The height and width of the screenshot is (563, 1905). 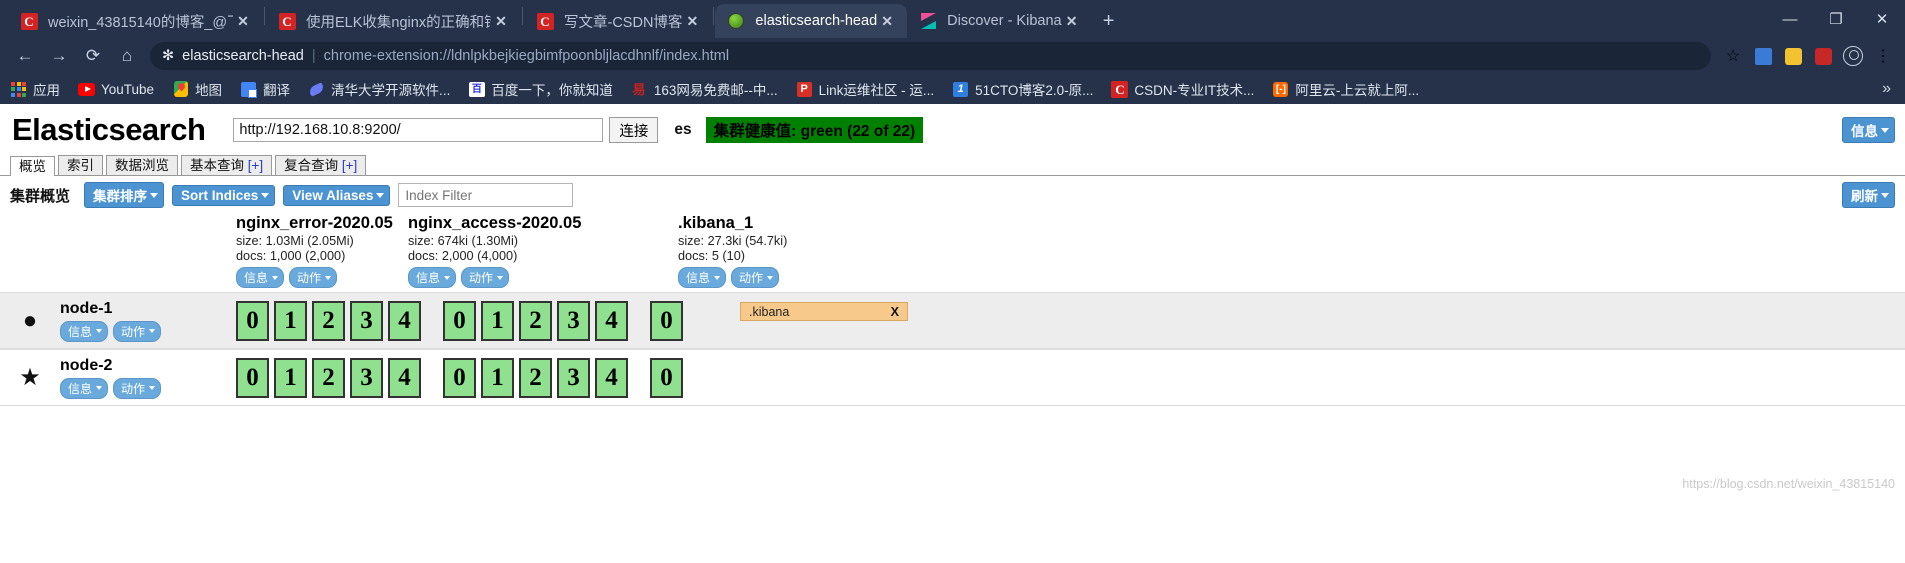 What do you see at coordinates (1790, 19) in the screenshot?
I see `minimize-button: —` at bounding box center [1790, 19].